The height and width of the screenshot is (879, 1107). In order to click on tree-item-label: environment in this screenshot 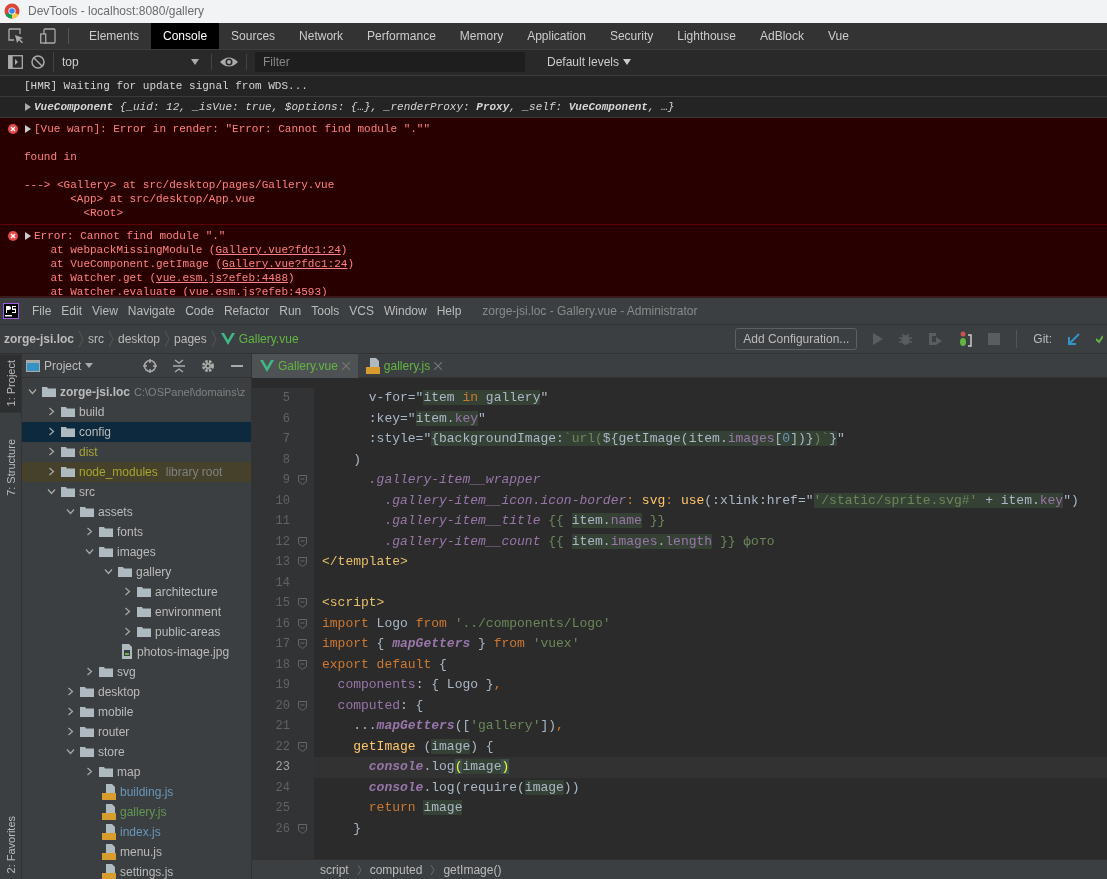, I will do `click(188, 611)`.